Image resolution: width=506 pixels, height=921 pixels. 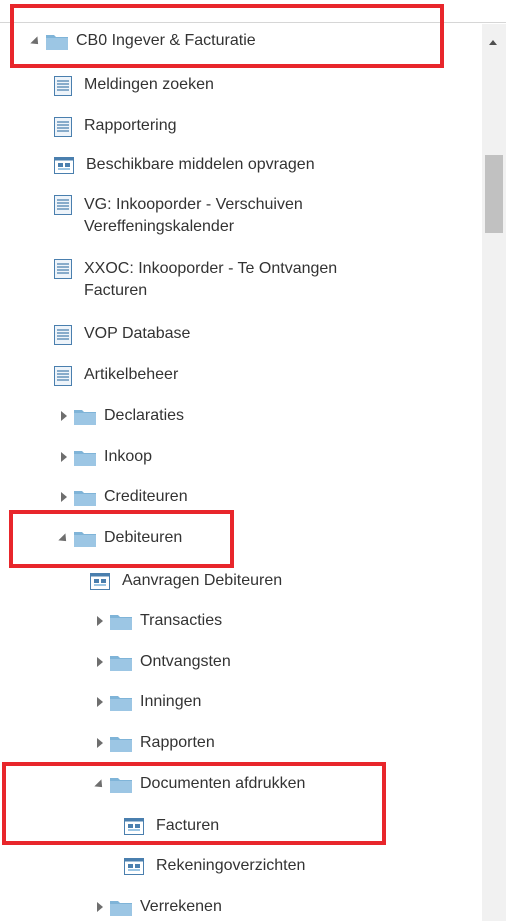 I want to click on tree-folder-verrekenen: Verrekenen, so click(x=158, y=907).